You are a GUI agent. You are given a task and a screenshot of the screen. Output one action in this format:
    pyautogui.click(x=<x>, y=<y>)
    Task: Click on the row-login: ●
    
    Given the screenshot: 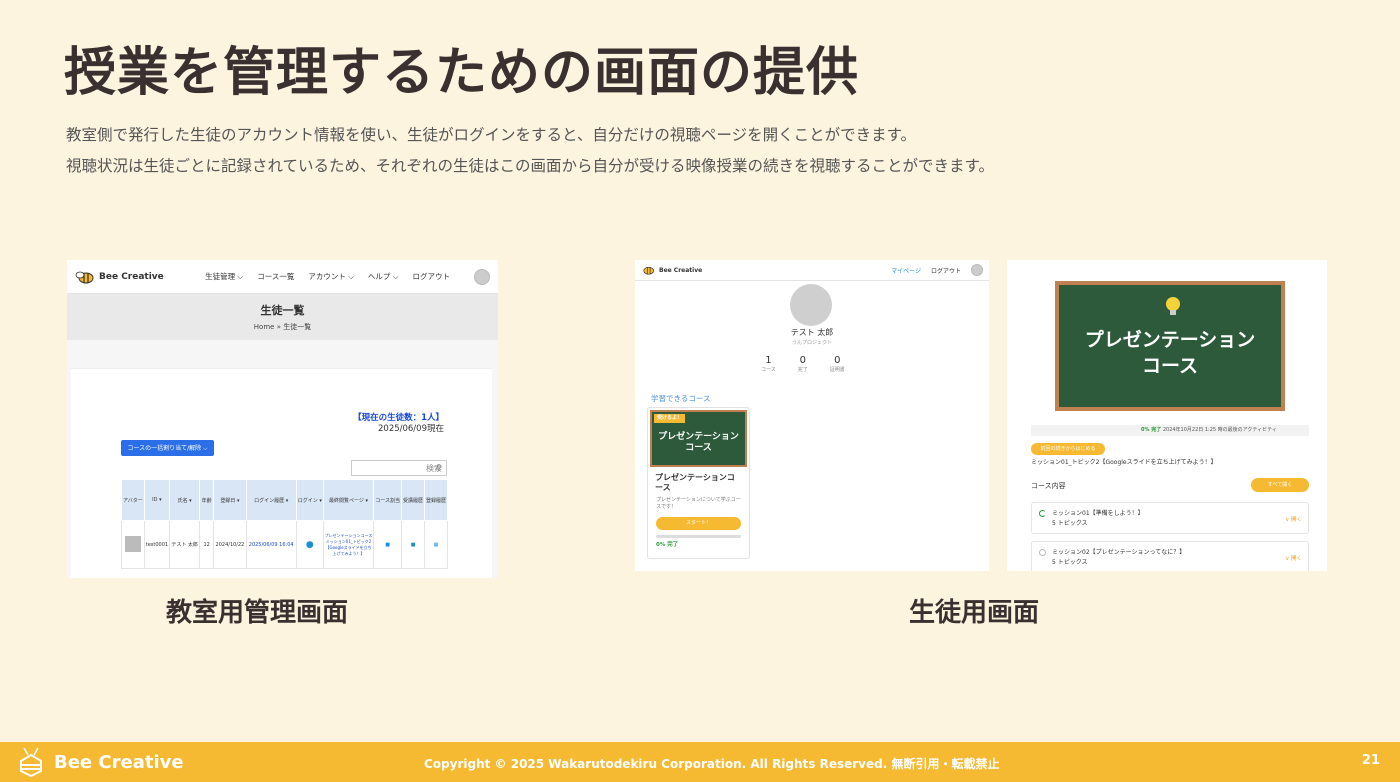 What is the action you would take?
    pyautogui.click(x=310, y=544)
    